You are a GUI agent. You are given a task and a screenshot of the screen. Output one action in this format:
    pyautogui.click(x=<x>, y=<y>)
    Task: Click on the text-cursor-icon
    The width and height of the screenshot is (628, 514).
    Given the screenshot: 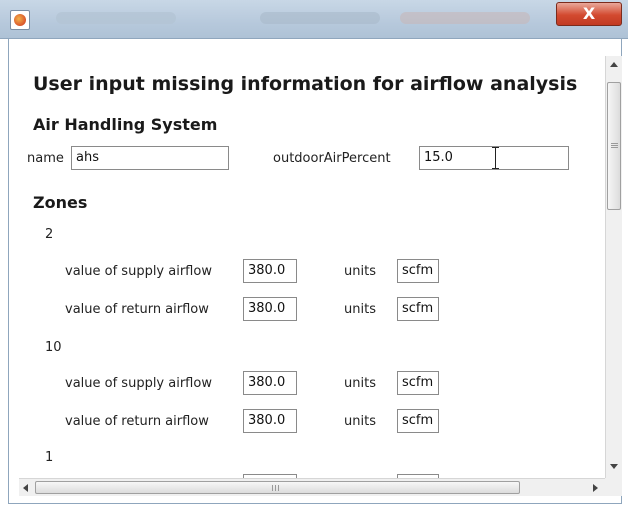 What is the action you would take?
    pyautogui.click(x=495, y=158)
    